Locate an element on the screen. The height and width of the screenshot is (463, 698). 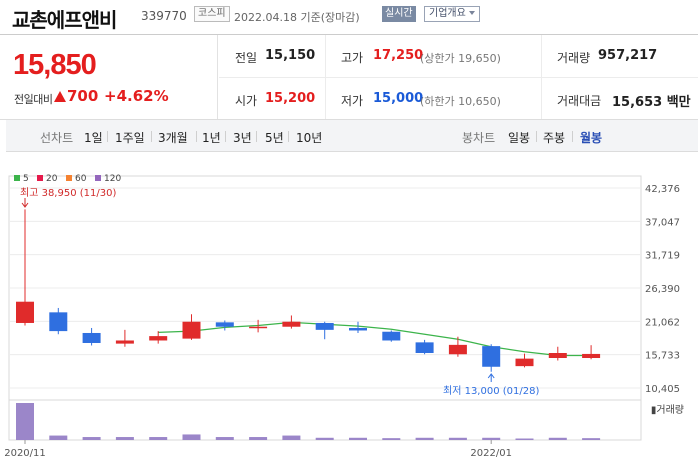
market-badge: 코스피 is located at coordinates (212, 14).